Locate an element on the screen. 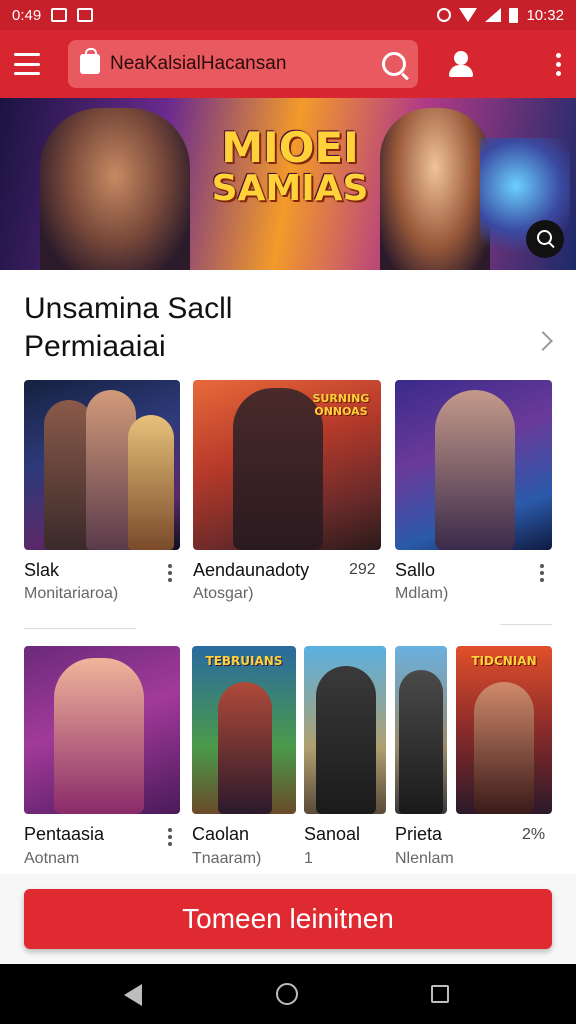 The height and width of the screenshot is (1024, 576). card-title: Sanoal is located at coordinates (332, 834).